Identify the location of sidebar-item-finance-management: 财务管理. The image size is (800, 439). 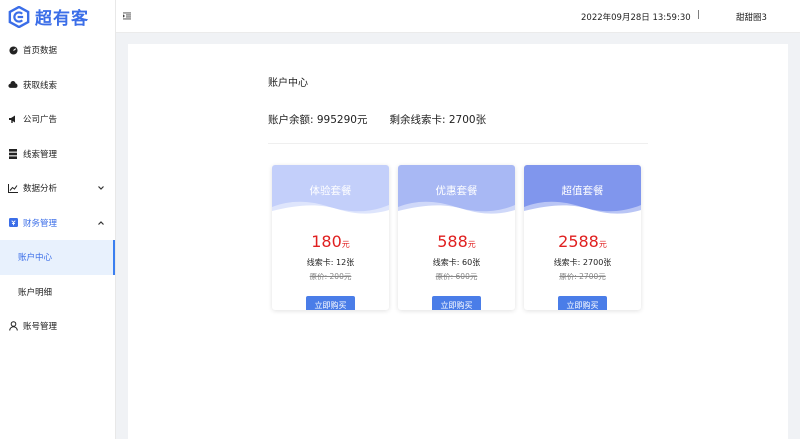
(57, 223).